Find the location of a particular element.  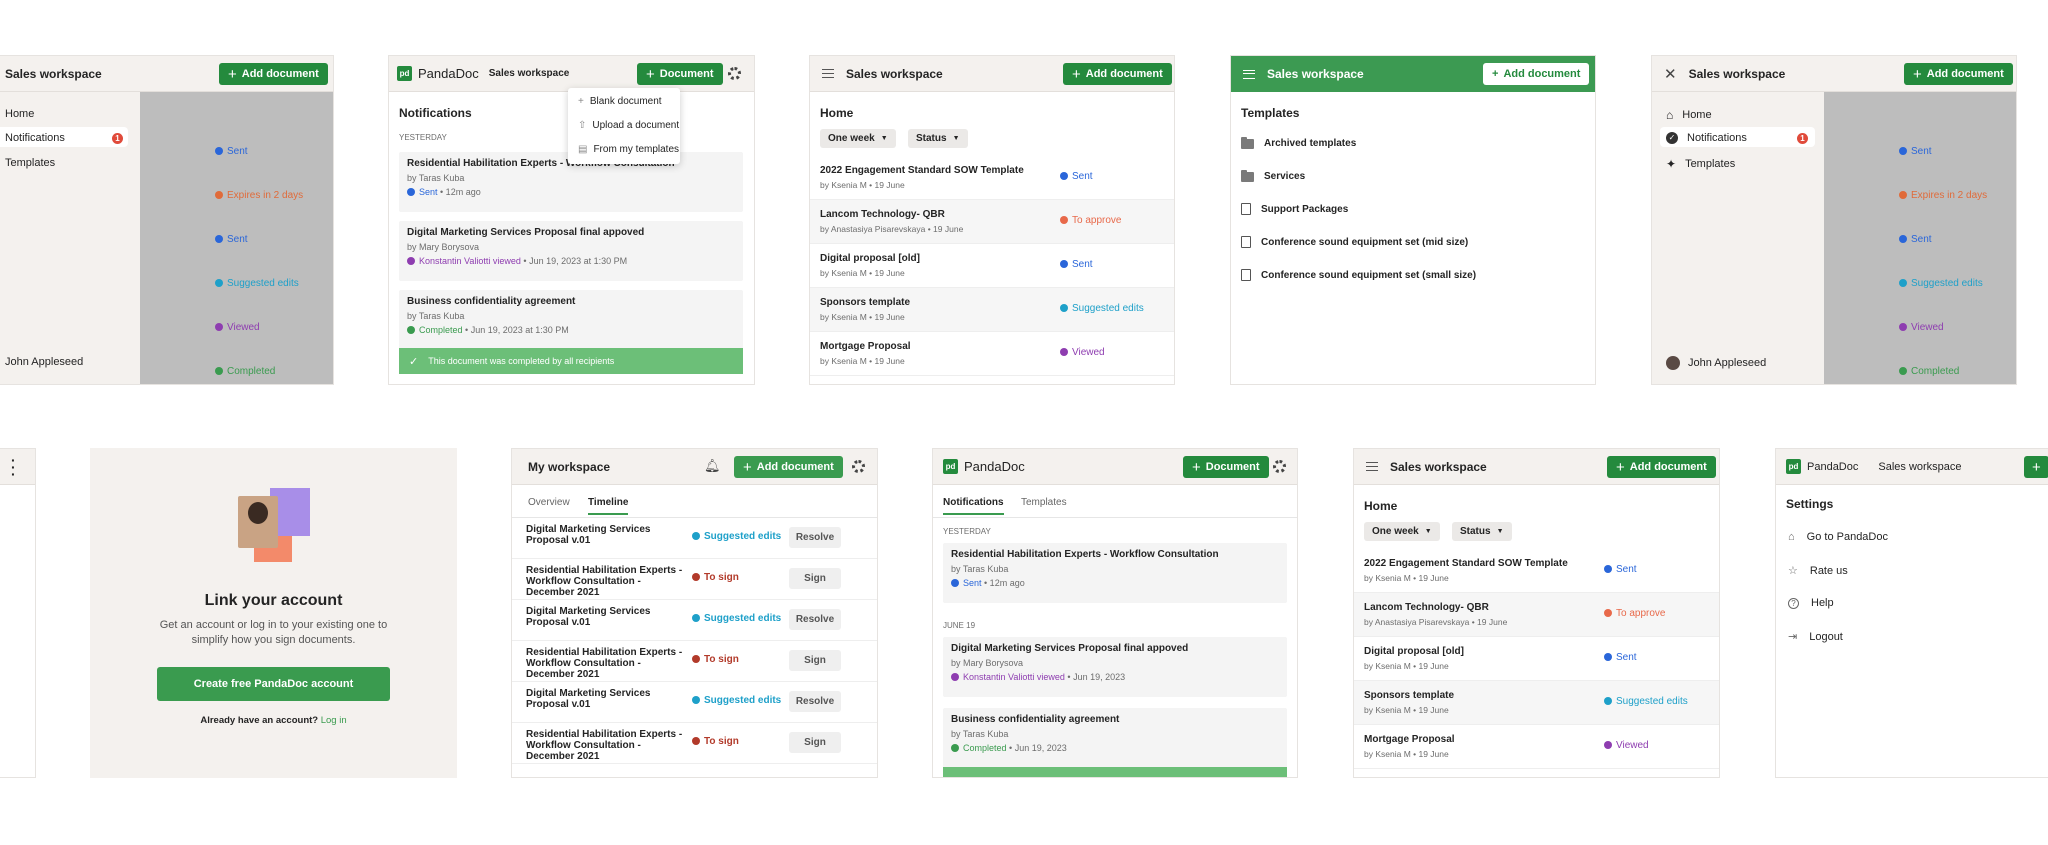

status-viewed: Viewed is located at coordinates (1921, 327).